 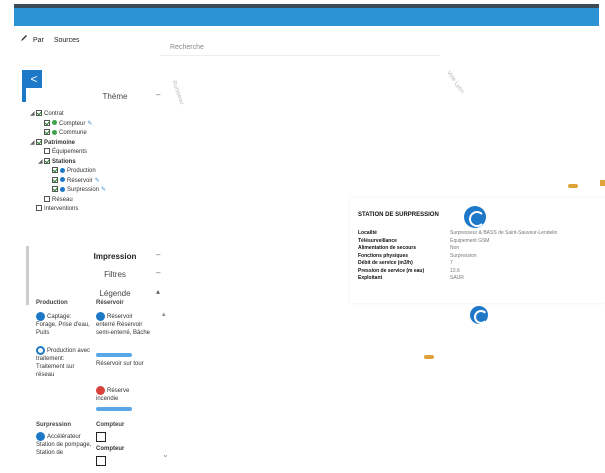 I want to click on layer-tree-item: Réseau, so click(x=95, y=200).